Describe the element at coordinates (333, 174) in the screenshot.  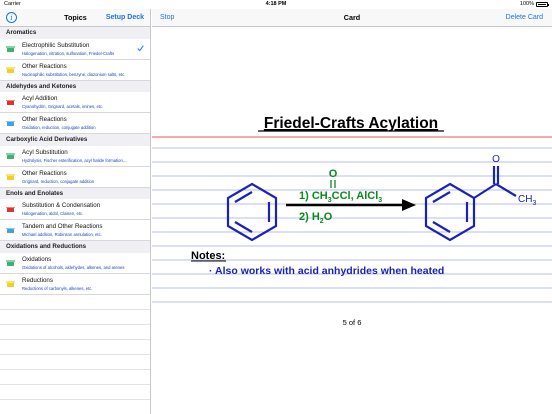
I see `reagent-oxygen: O` at that location.